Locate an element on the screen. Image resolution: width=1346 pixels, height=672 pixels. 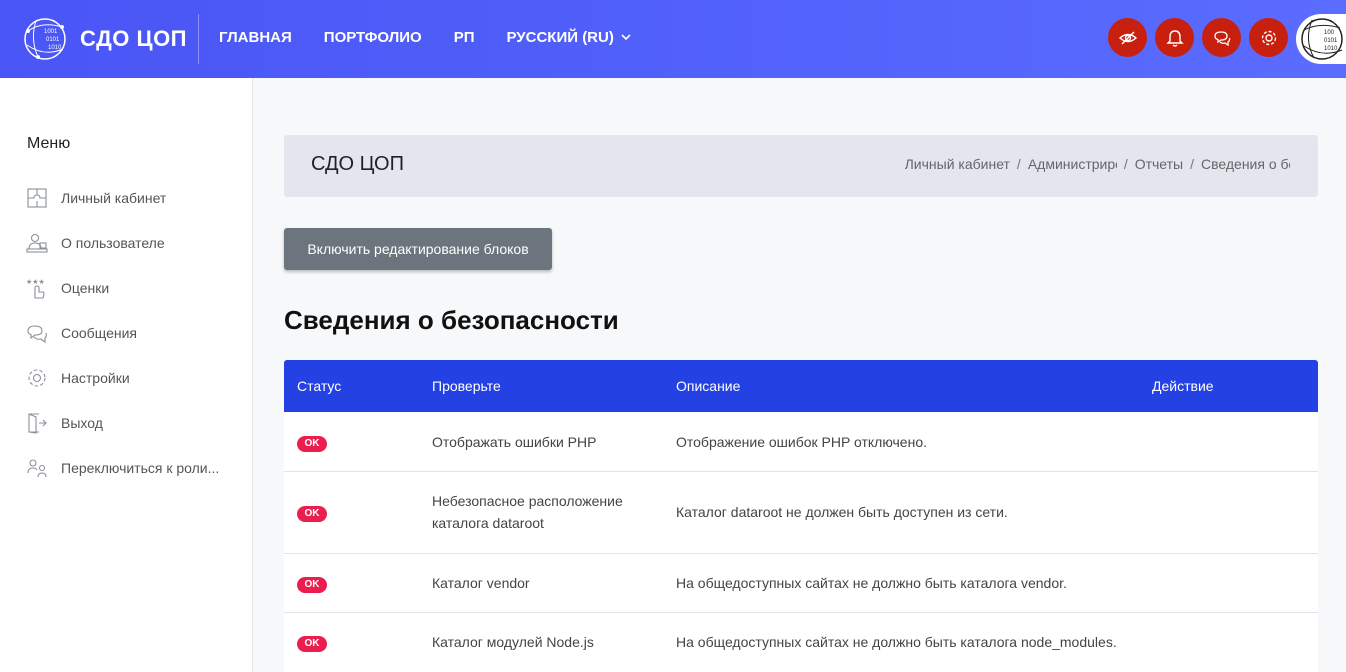
check-link: Каталог vendor is located at coordinates (542, 583).